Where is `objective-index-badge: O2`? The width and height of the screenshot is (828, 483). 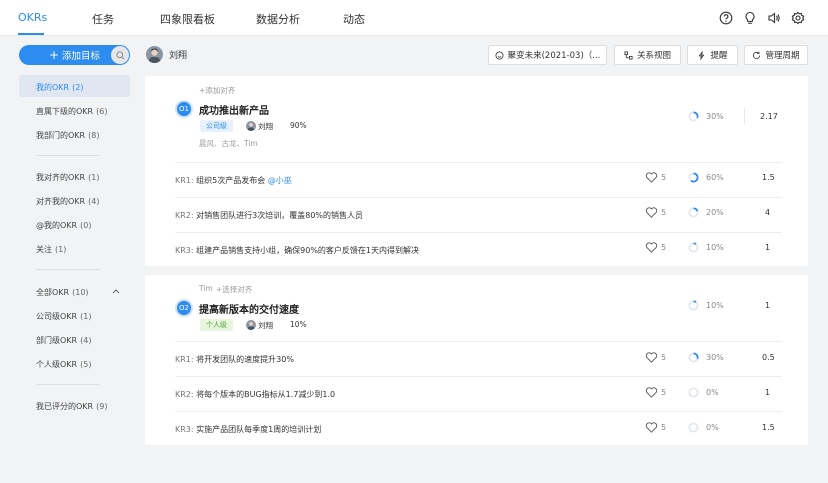
objective-index-badge: O2 is located at coordinates (184, 308).